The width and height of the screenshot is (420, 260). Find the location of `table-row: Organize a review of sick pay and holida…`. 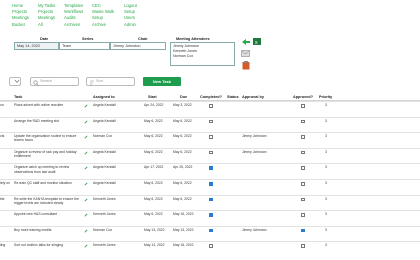

table-row: Organize a review of sick pay and holida… is located at coordinates (210, 155).